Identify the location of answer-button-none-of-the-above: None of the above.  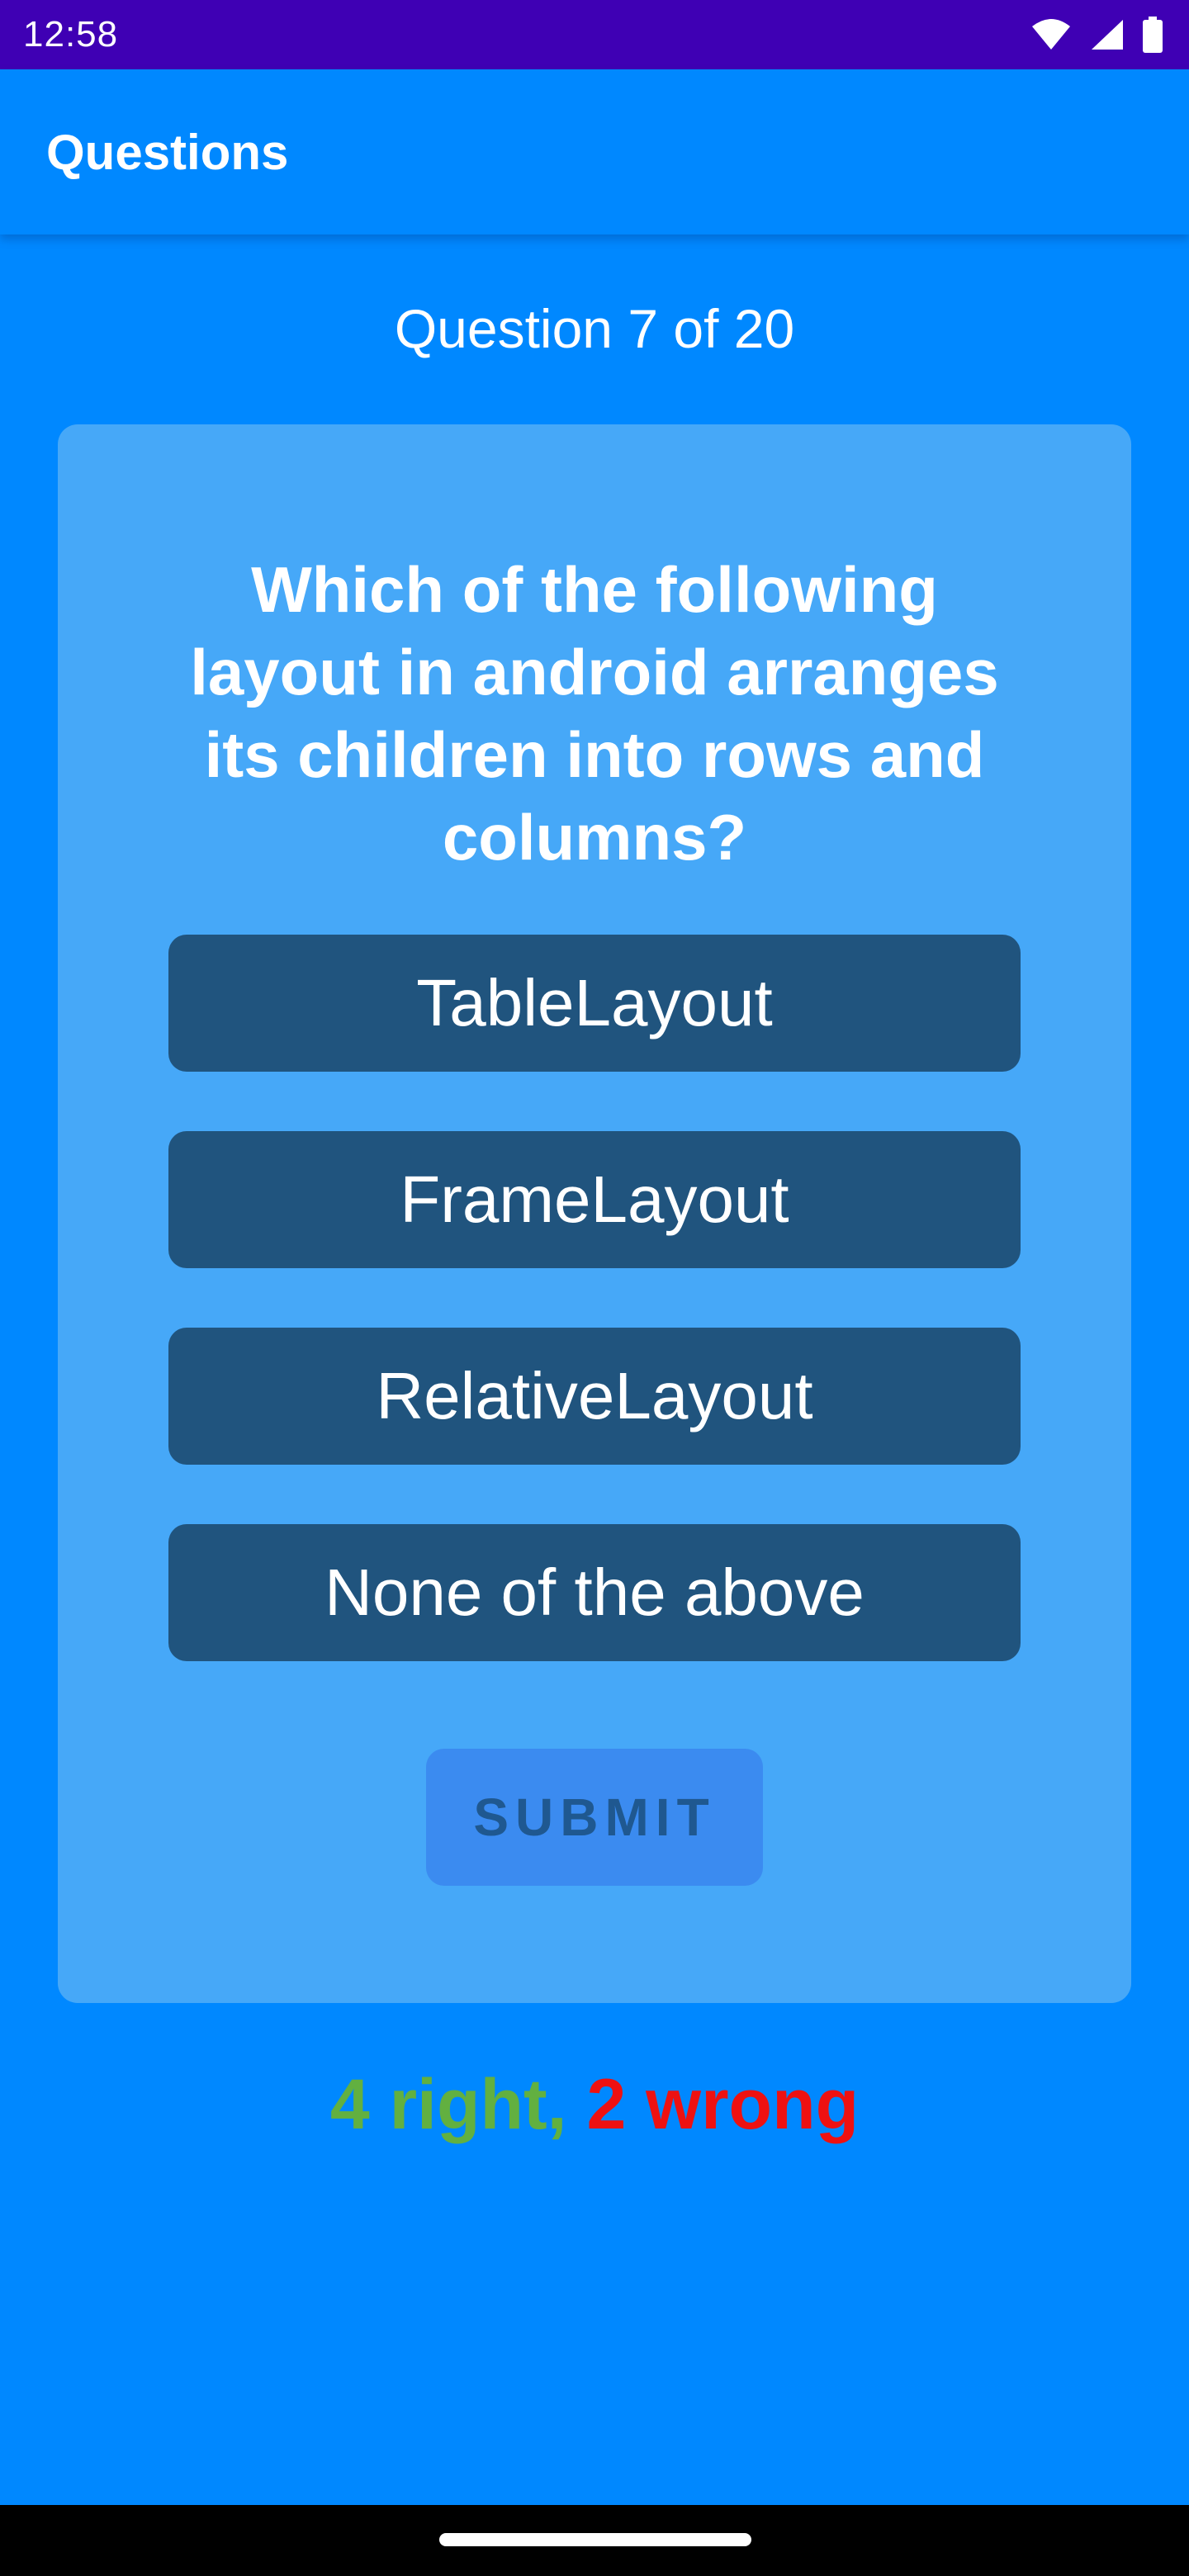
(594, 1592).